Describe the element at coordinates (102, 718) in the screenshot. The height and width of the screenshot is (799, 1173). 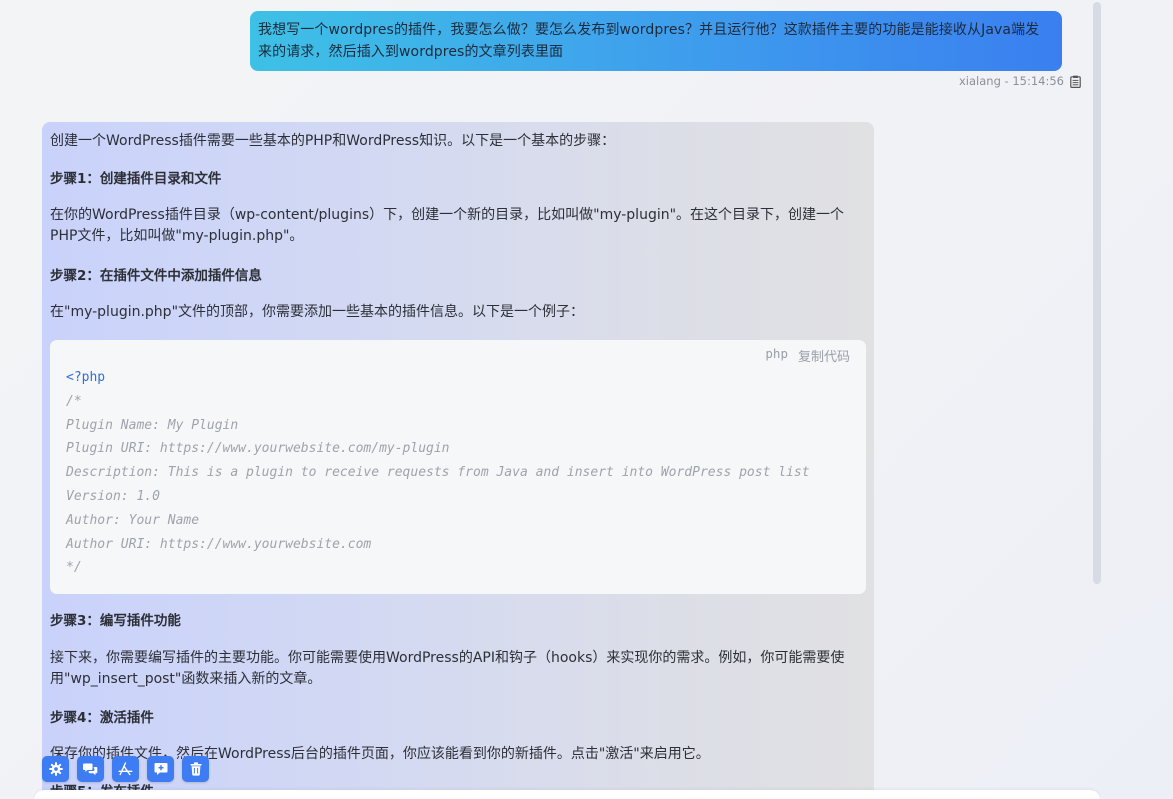
I see `step4-heading: 步骤4：激活插件` at that location.